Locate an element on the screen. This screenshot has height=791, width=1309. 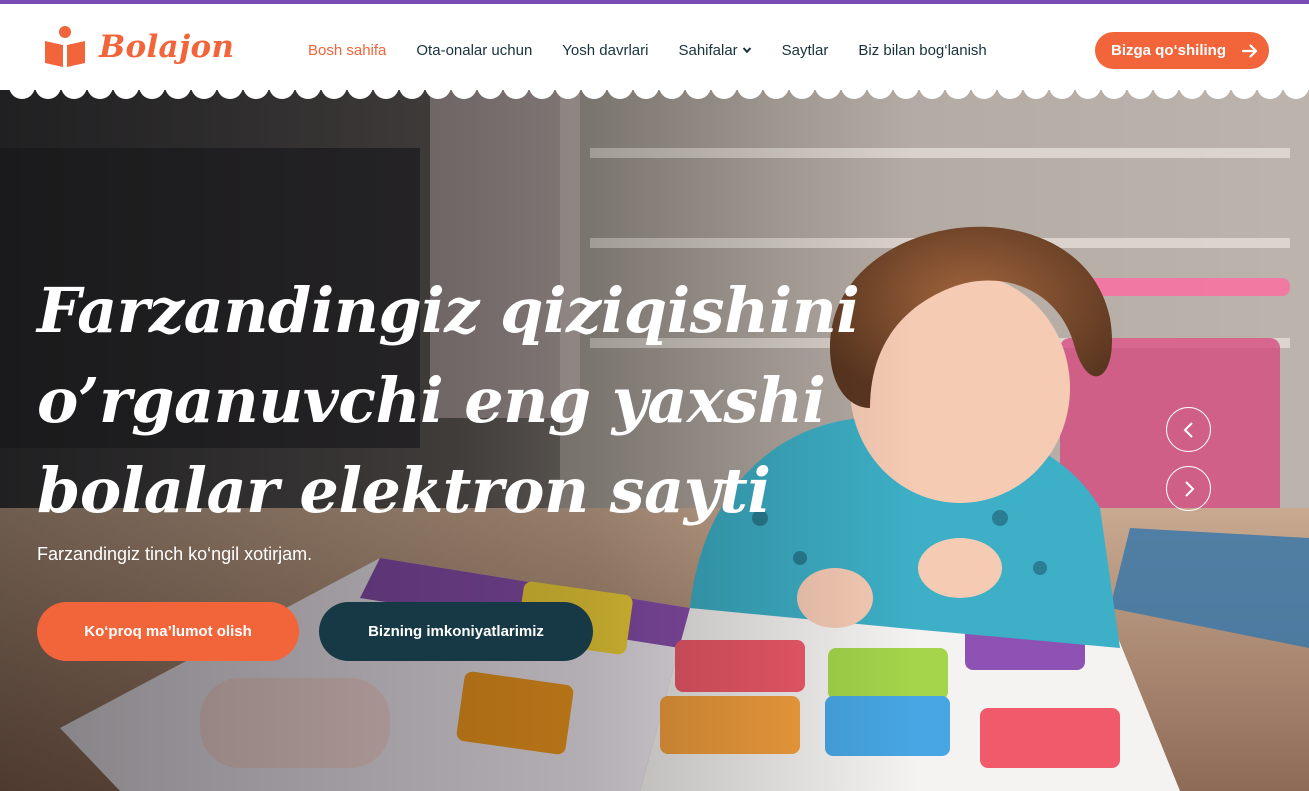
header-scallop-edge is located at coordinates (654, 89).